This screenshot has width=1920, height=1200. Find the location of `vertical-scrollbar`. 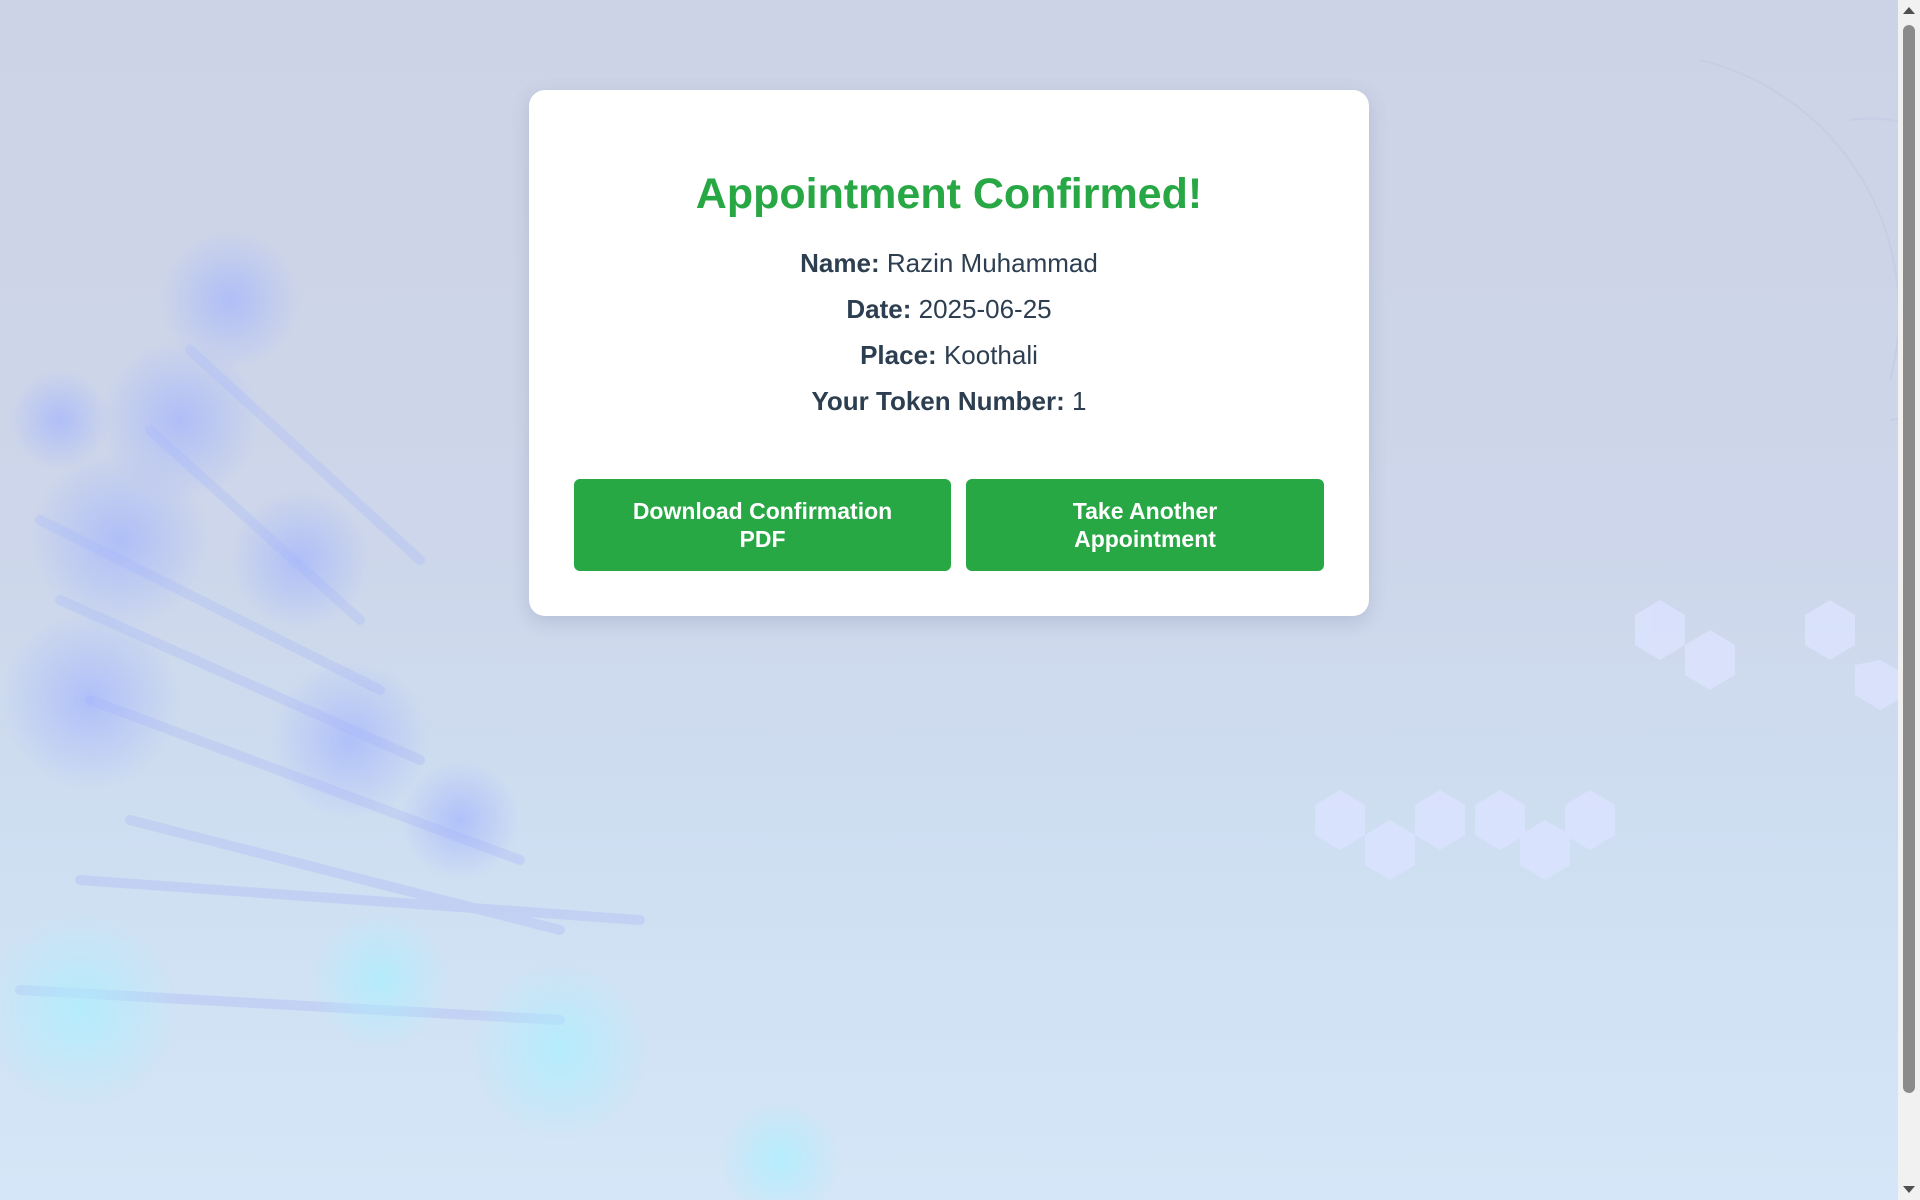

vertical-scrollbar is located at coordinates (1909, 600).